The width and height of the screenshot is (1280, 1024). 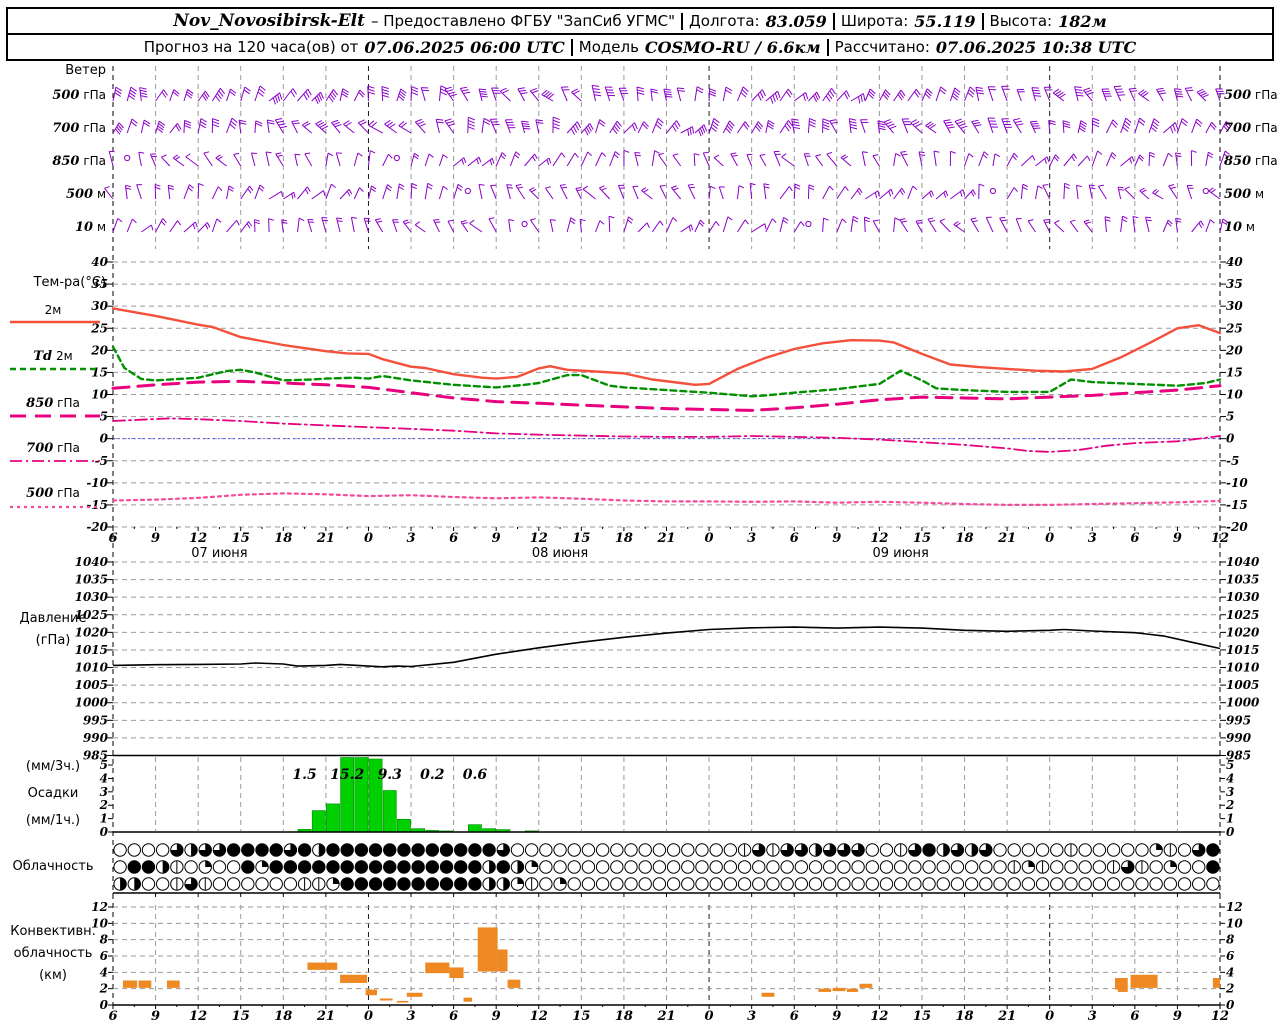 I want to click on wind-level-500m-right: 500 м, so click(x=1244, y=194).